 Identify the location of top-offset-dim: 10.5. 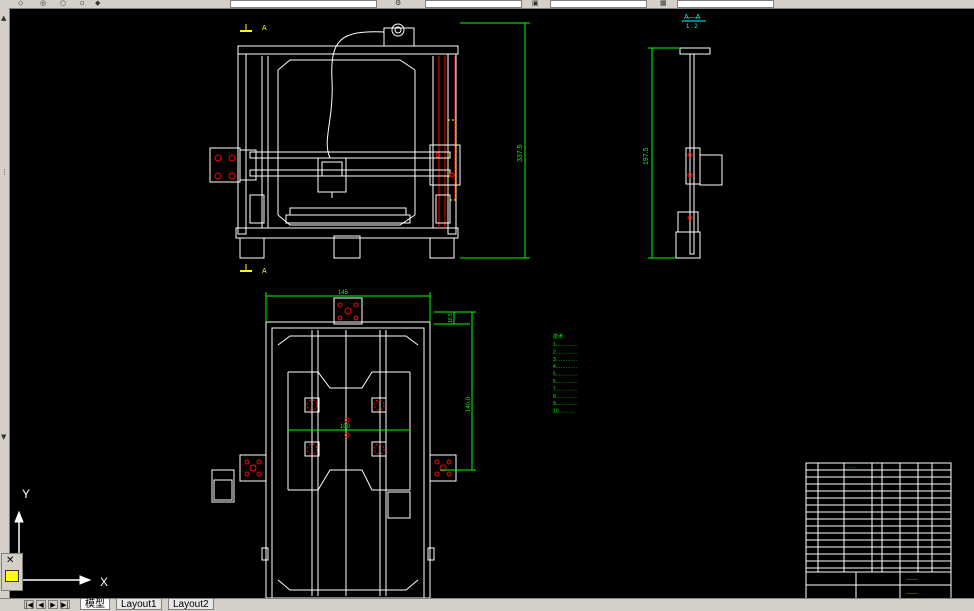
(451, 318).